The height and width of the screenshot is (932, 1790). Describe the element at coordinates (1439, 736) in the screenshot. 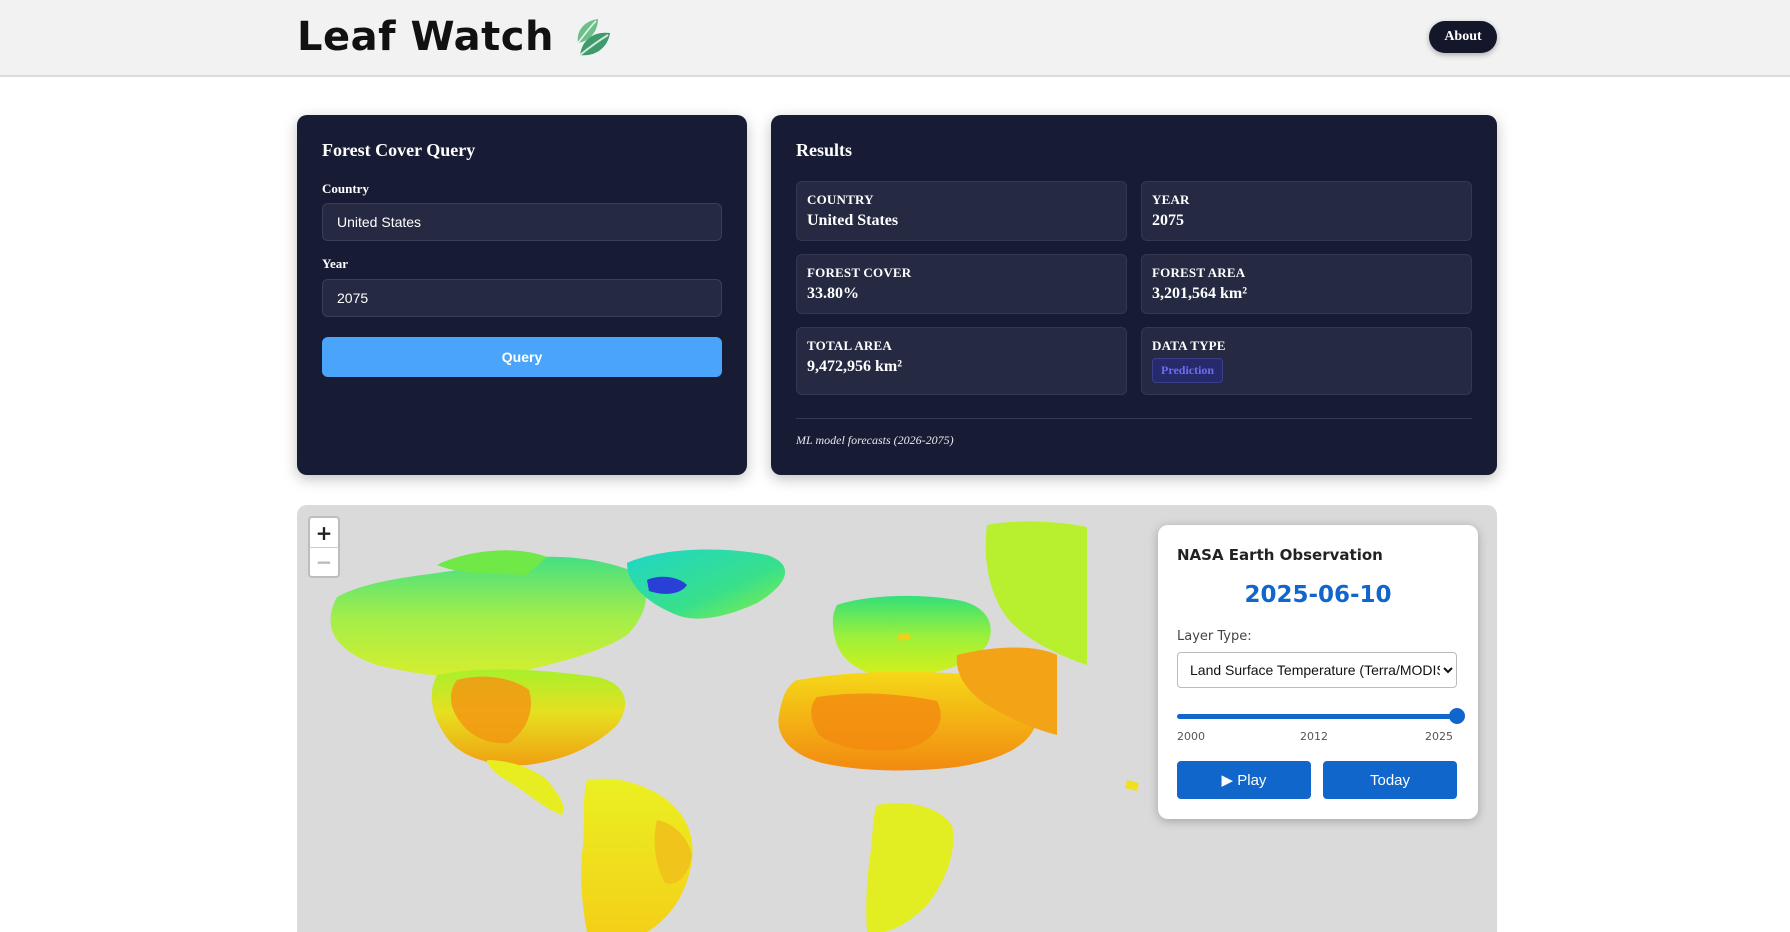

I see `slider-tick-end: 2025` at that location.